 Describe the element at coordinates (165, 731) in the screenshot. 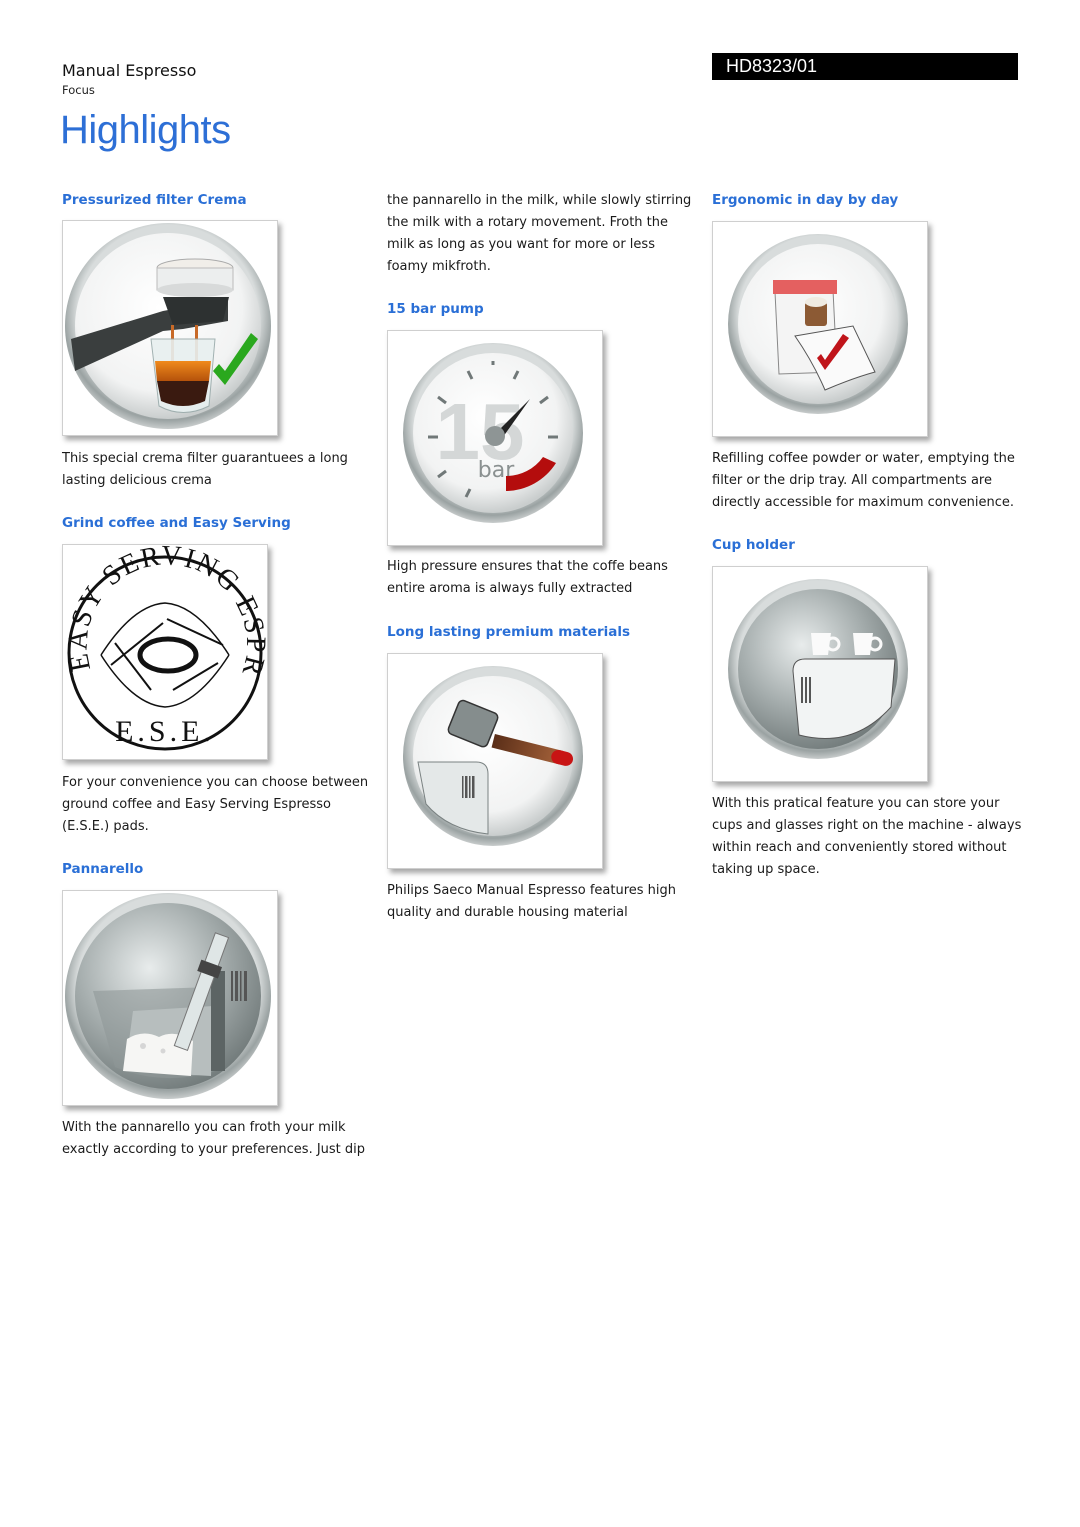

I see `ese-acronym: E.S.E.` at that location.